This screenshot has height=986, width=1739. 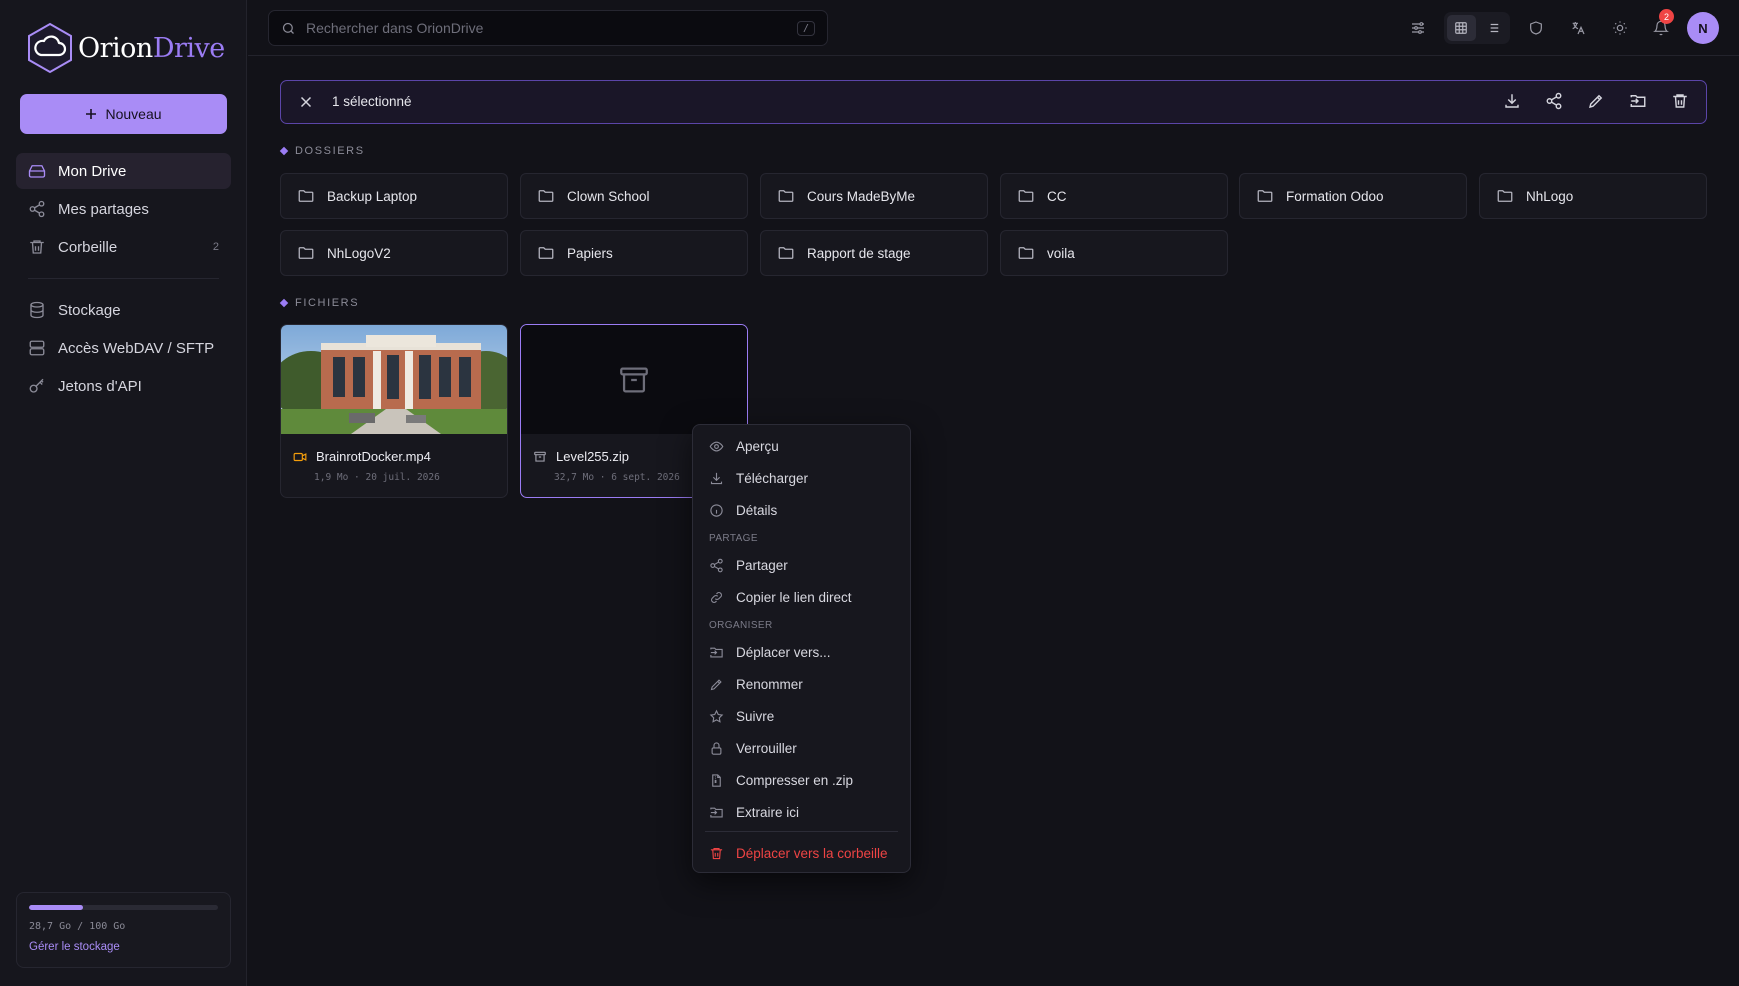 What do you see at coordinates (617, 477) in the screenshot?
I see `file-meta: 32,7 Mo · 6 sept. 2026` at bounding box center [617, 477].